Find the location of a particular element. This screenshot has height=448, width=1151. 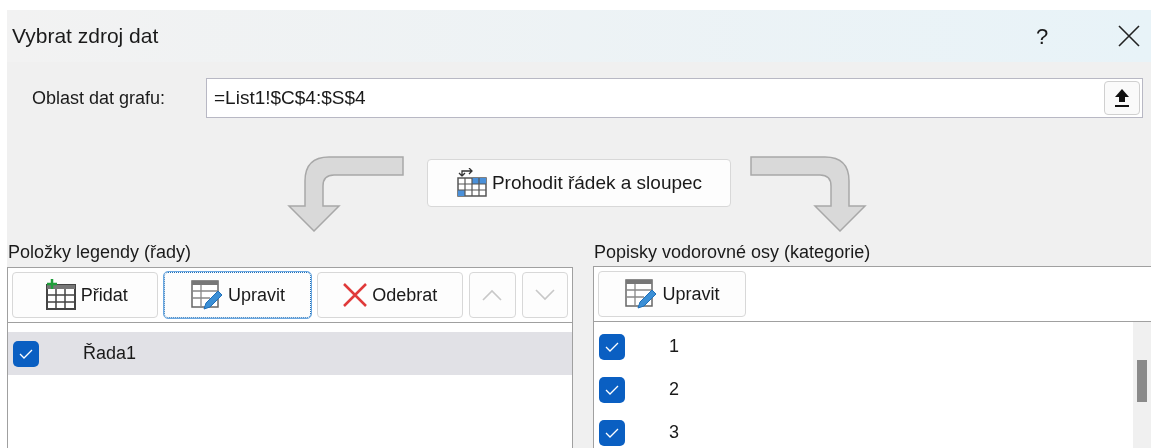

window-title: Vybrat zdroj dat is located at coordinates (86, 36).